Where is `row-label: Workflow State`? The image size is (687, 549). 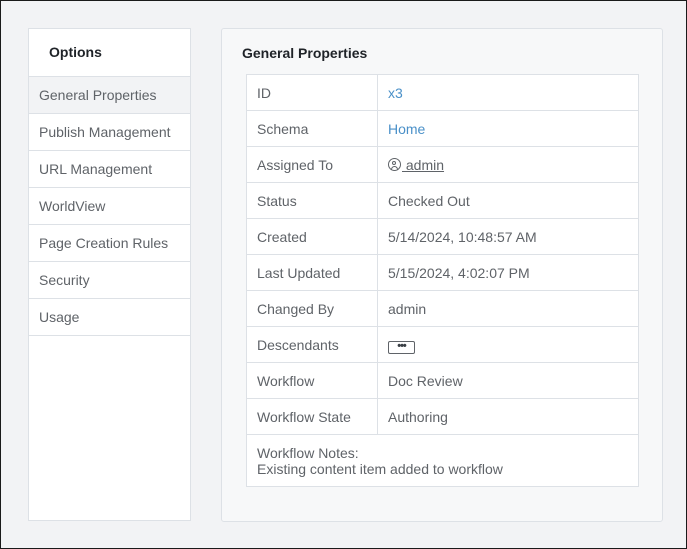
row-label: Workflow State is located at coordinates (312, 416).